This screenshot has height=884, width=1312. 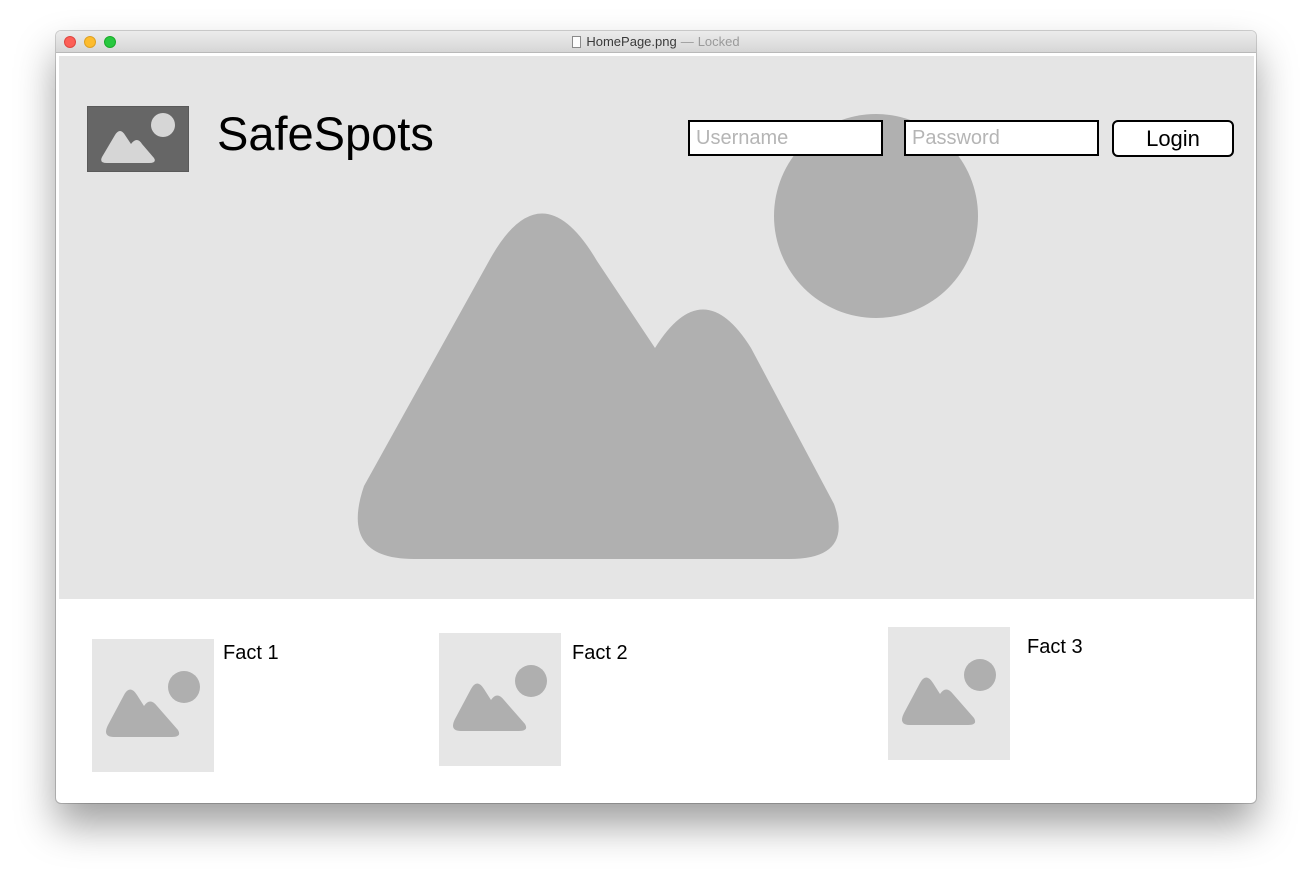 What do you see at coordinates (1001, 138) in the screenshot?
I see `password-input` at bounding box center [1001, 138].